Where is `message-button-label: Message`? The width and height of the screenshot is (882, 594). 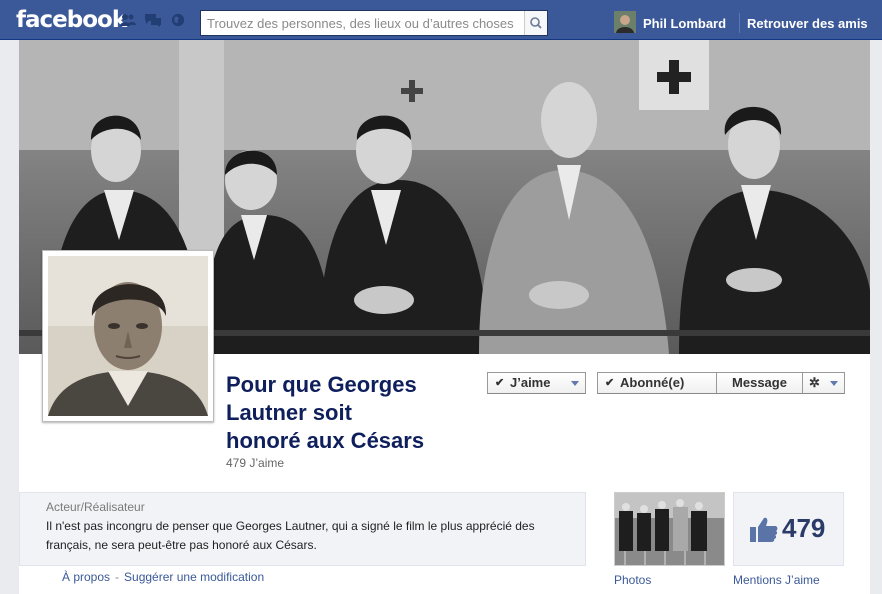
message-button-label: Message is located at coordinates (759, 382).